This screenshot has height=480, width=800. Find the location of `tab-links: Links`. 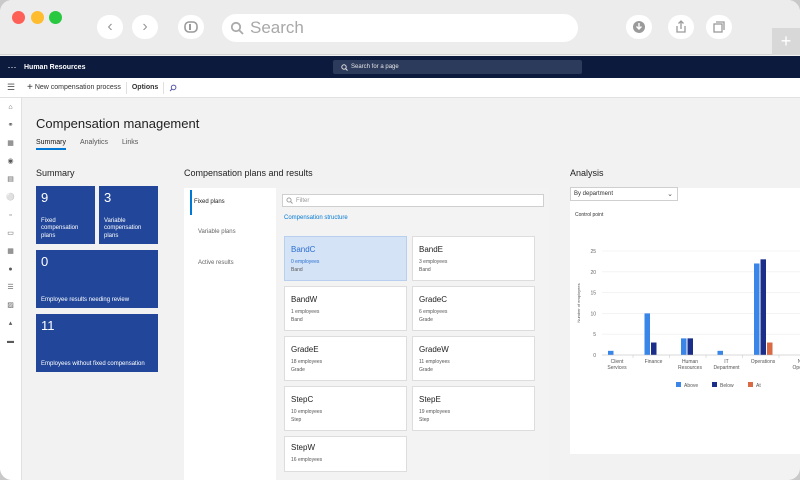

tab-links: Links is located at coordinates (130, 144).